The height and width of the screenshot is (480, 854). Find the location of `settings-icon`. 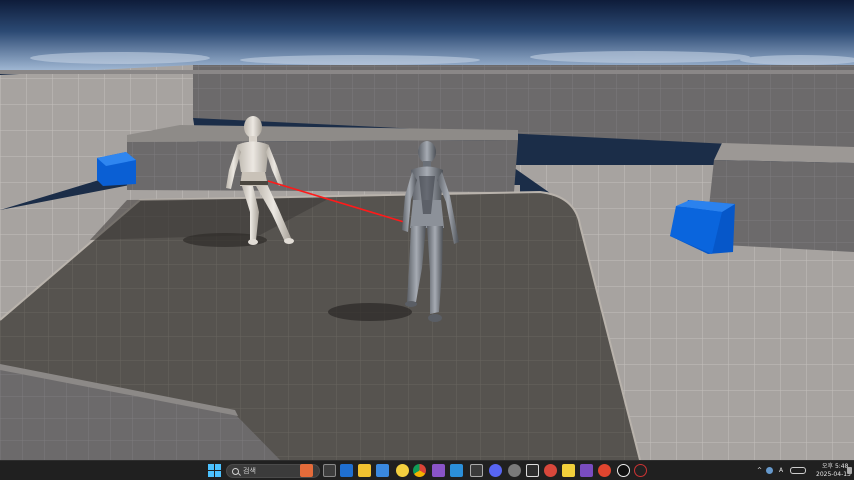

settings-icon is located at coordinates (514, 470).